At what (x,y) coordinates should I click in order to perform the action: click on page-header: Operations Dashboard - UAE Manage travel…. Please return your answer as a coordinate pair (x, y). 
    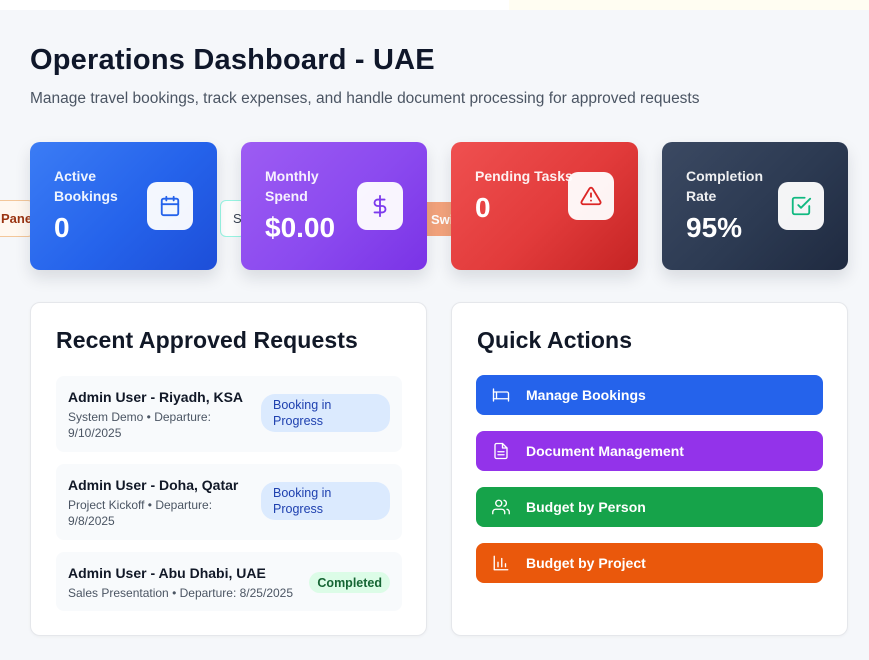
    Looking at the image, I should click on (365, 76).